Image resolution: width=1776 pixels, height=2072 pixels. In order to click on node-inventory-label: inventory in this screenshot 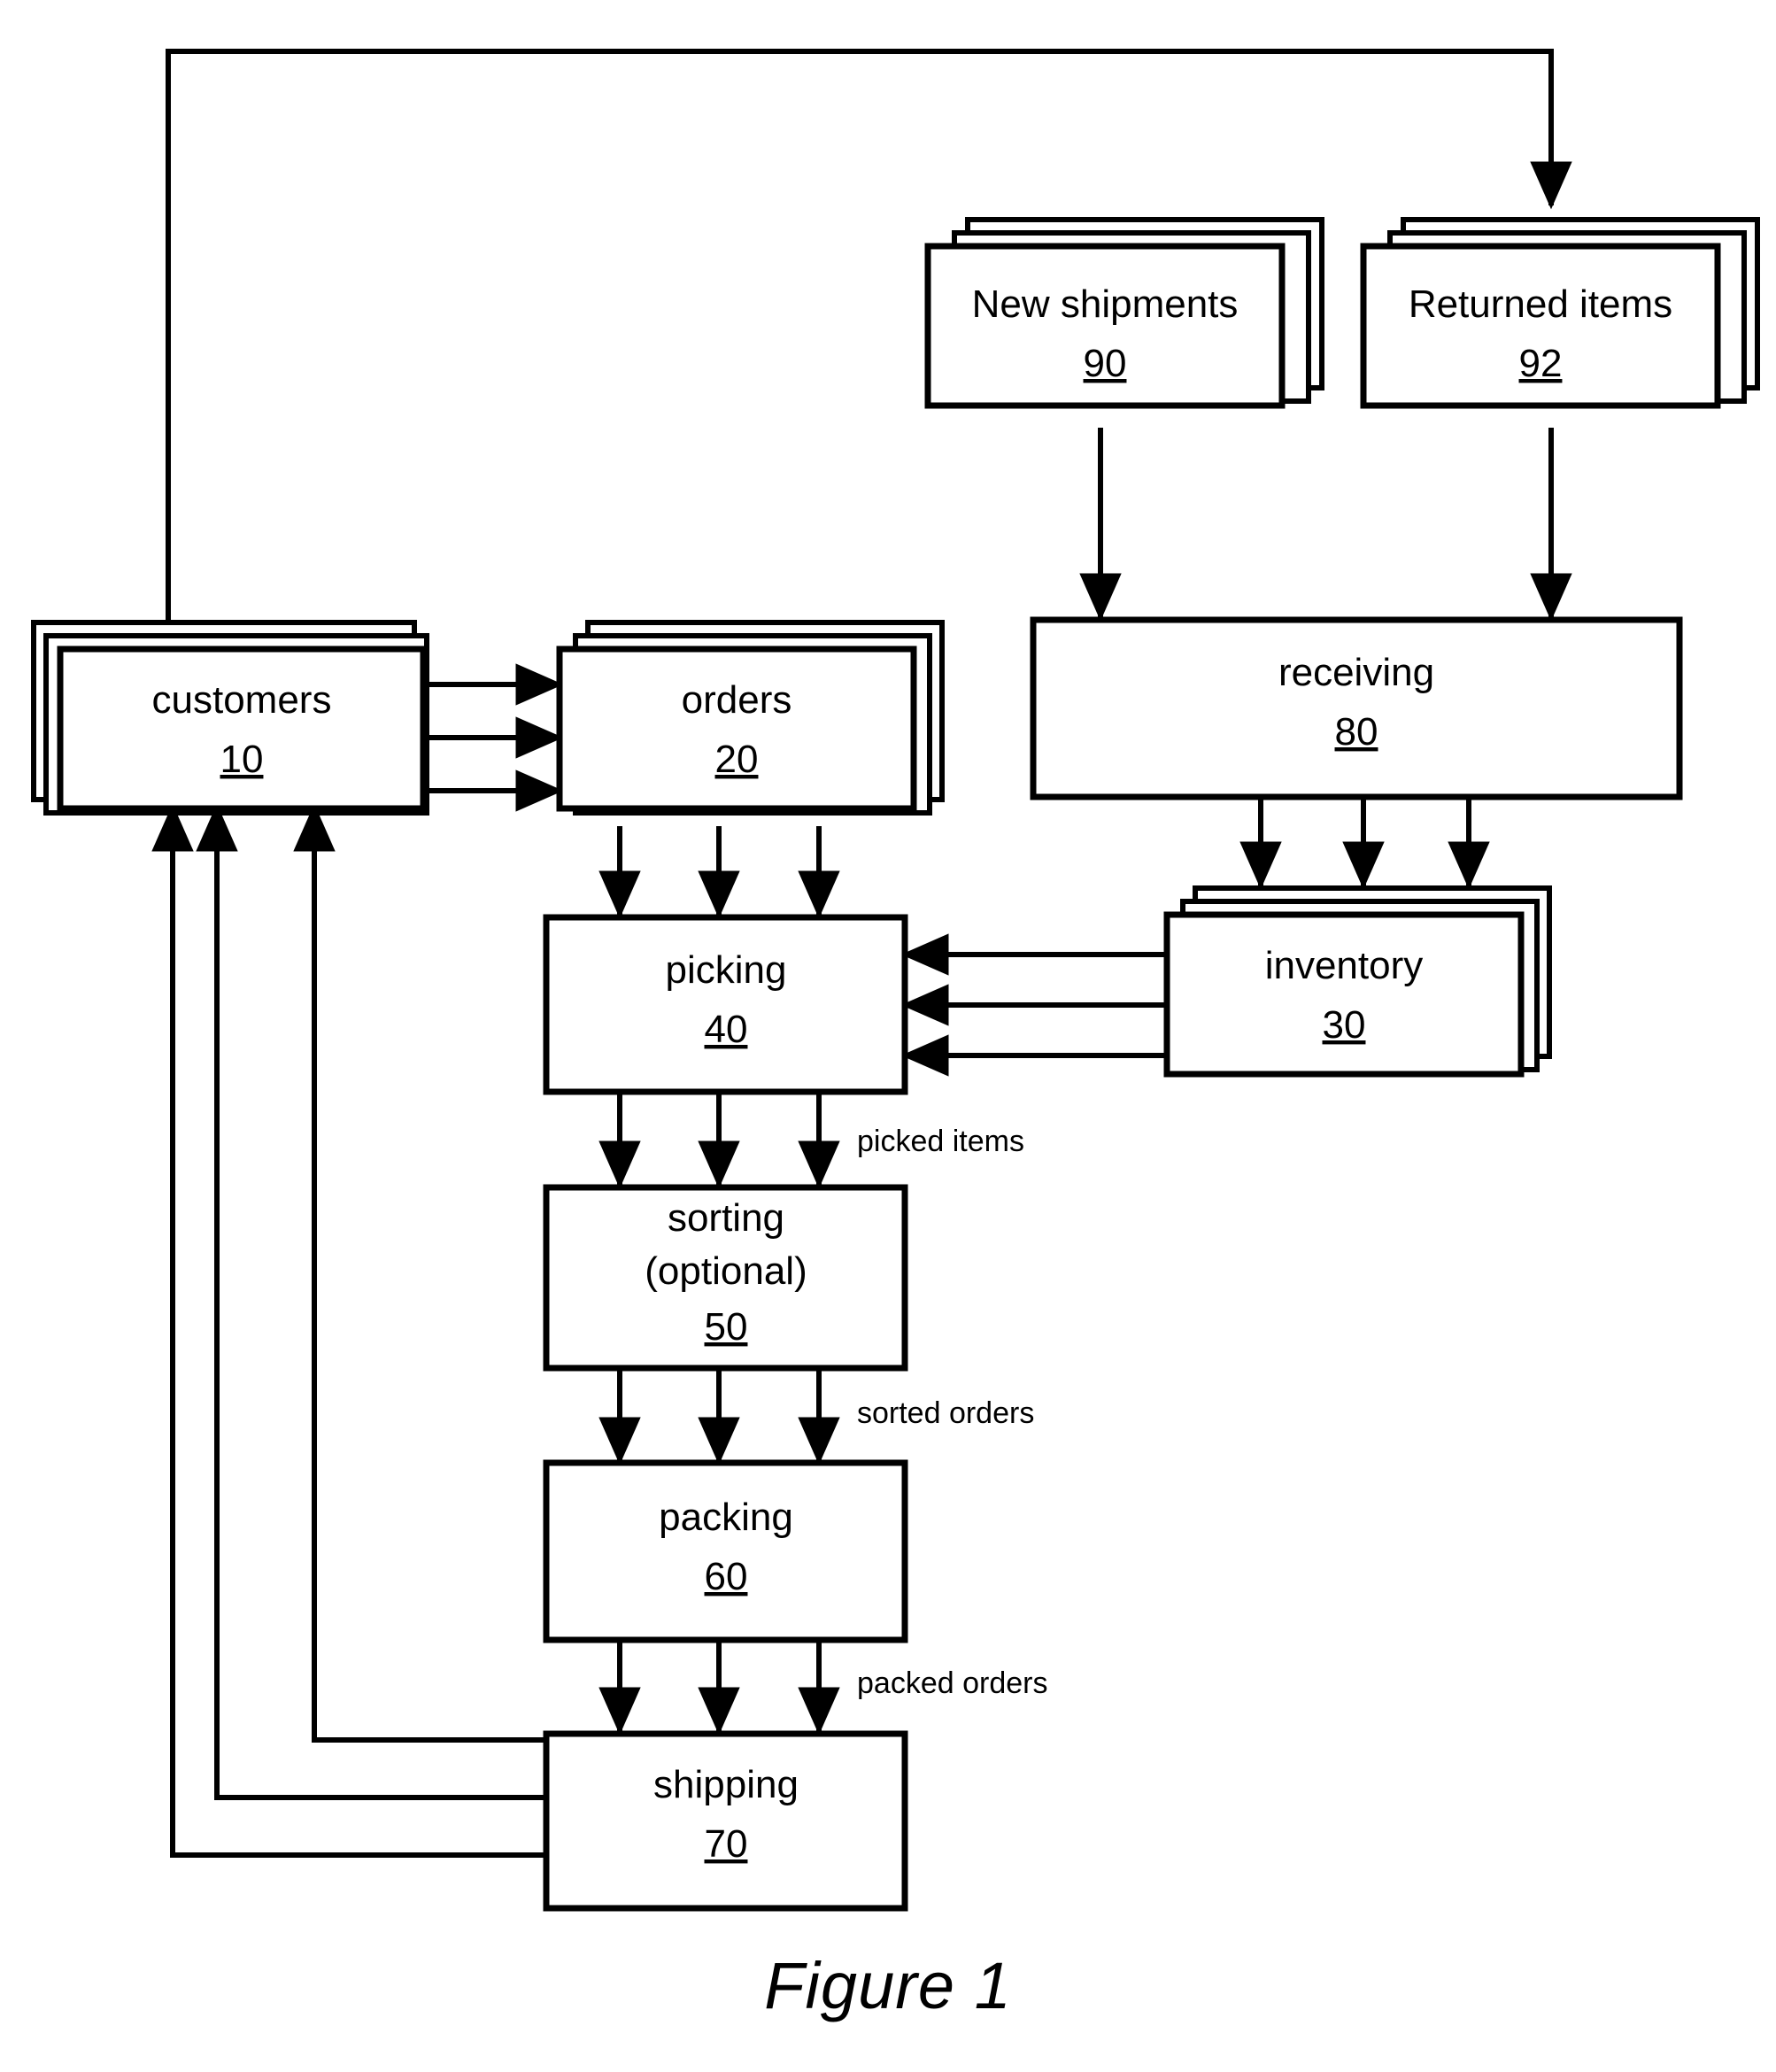, I will do `click(1344, 966)`.